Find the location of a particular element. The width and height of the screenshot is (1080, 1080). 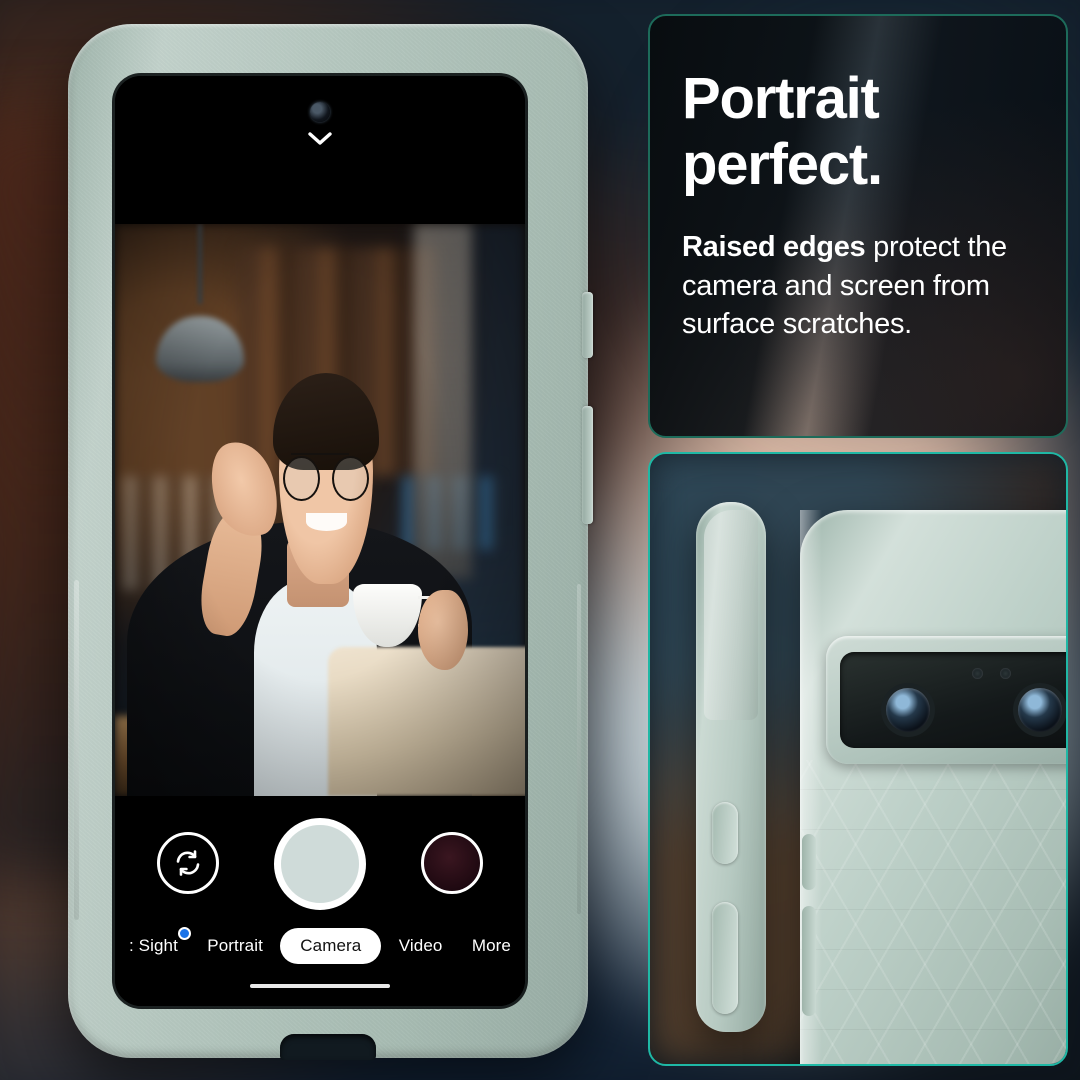

gallery-thumbnail is located at coordinates (452, 863).